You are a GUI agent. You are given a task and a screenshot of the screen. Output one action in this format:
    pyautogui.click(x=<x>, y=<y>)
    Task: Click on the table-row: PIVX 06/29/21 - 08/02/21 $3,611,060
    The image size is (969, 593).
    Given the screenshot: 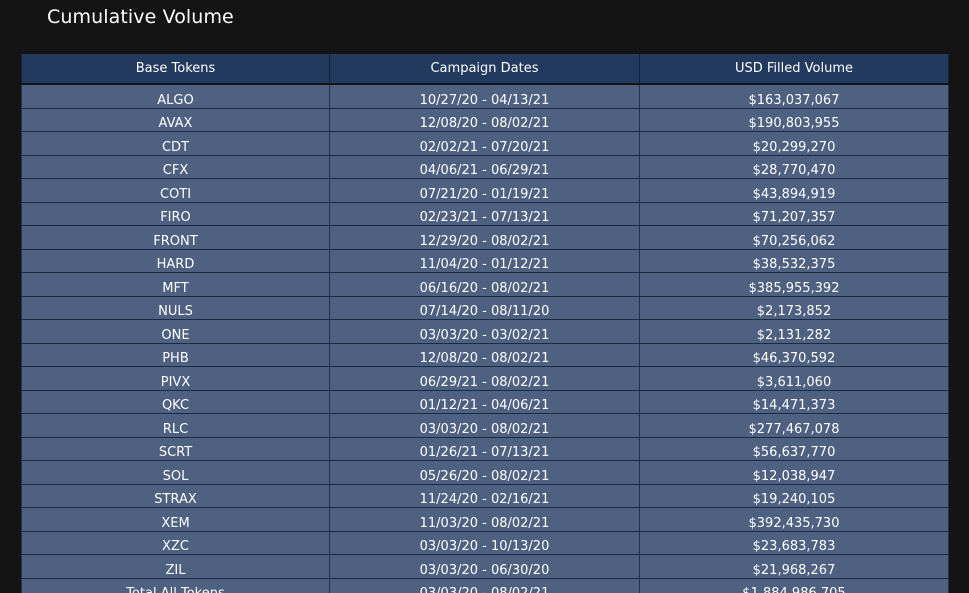 What is the action you would take?
    pyautogui.click(x=485, y=378)
    